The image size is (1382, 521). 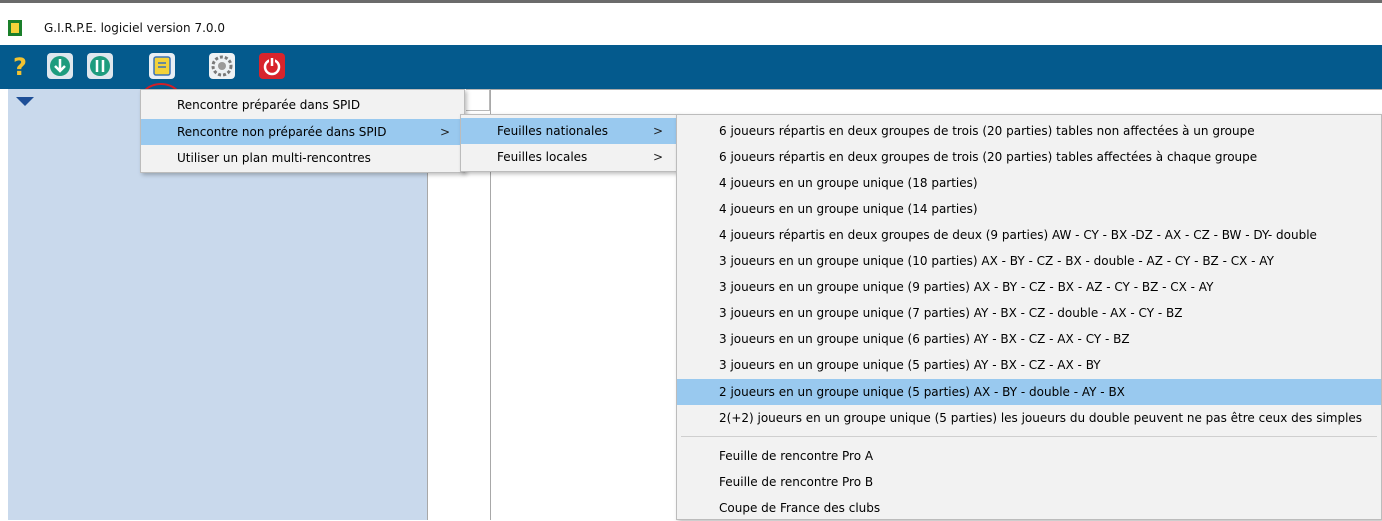 I want to click on menu-item-label: Rencontre préparée dans SPID, so click(x=269, y=105).